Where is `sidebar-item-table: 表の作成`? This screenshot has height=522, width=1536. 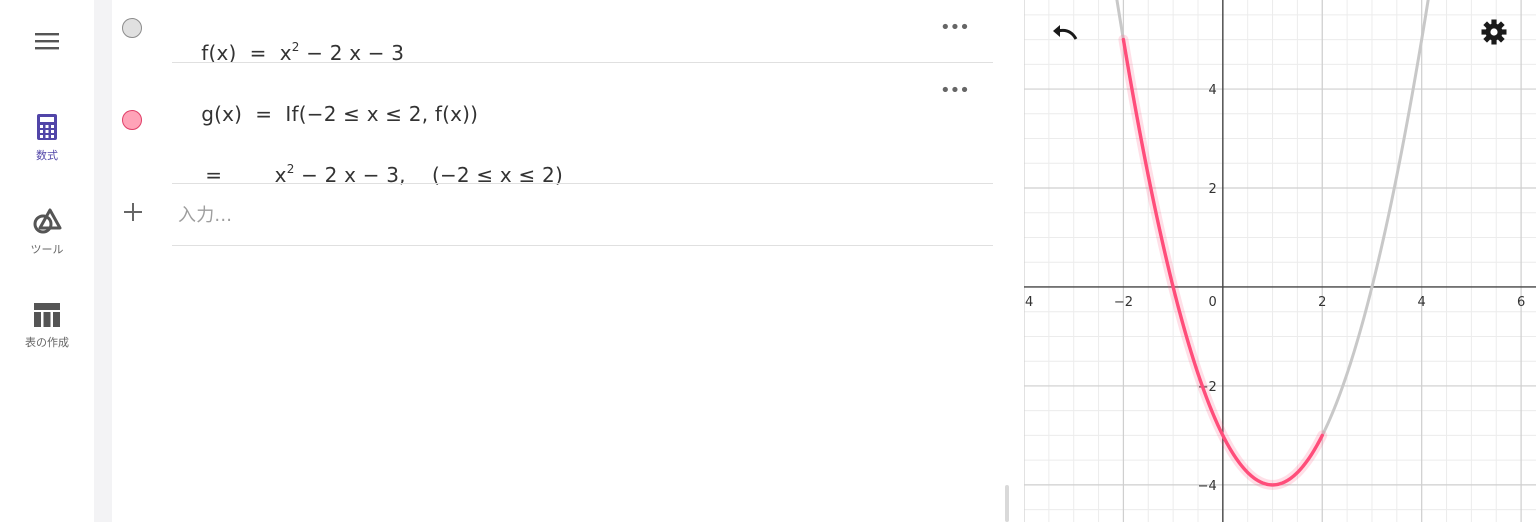 sidebar-item-table: 表の作成 is located at coordinates (47, 326).